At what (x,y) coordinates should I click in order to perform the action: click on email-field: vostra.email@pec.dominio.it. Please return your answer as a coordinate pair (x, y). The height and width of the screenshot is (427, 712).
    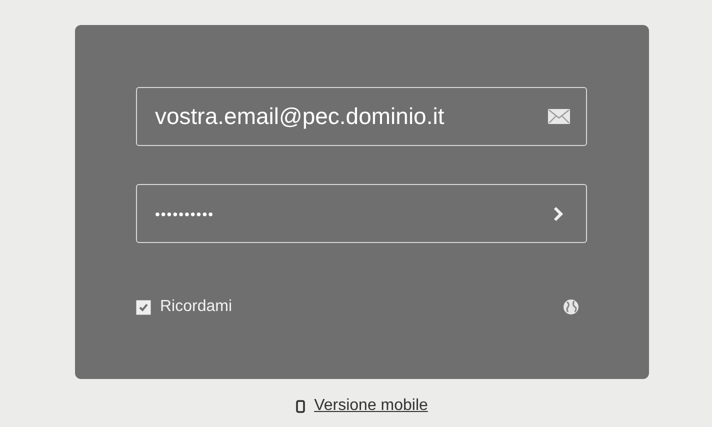
    Looking at the image, I should click on (361, 116).